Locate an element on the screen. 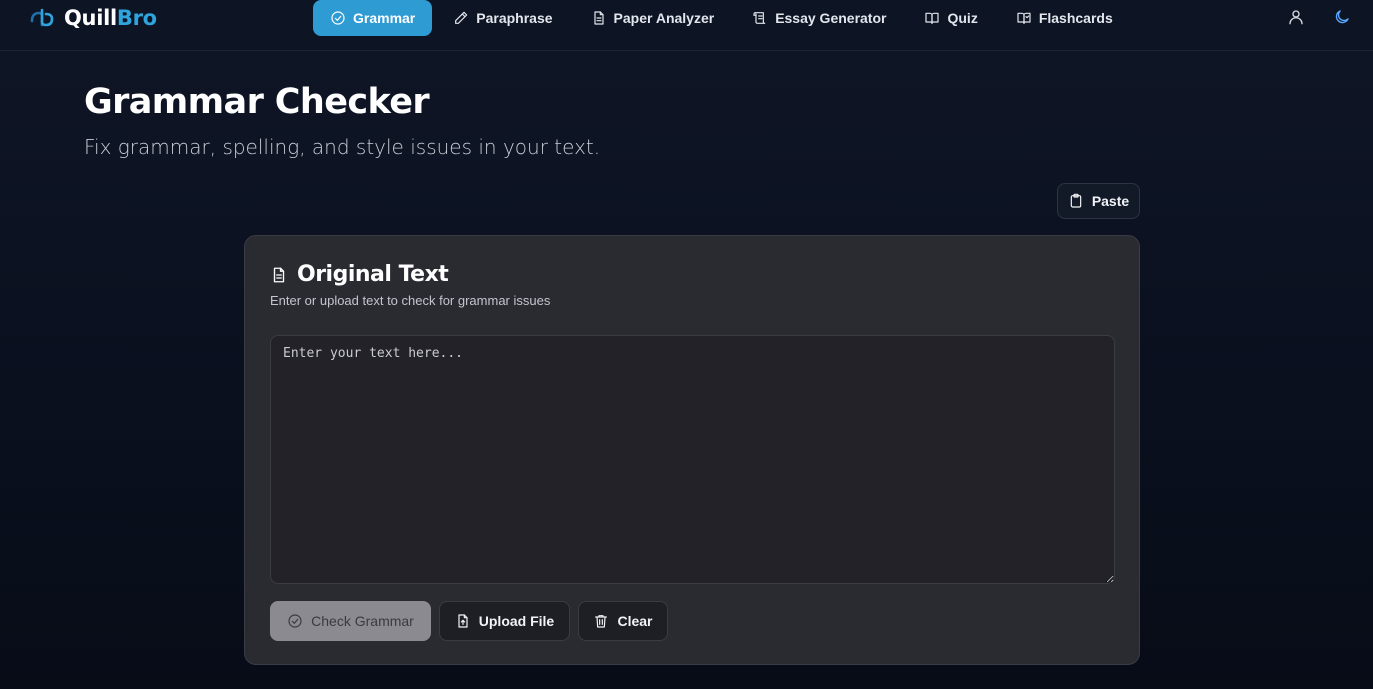 The height and width of the screenshot is (689, 1373). nav-item-quiz: Quiz is located at coordinates (950, 18).